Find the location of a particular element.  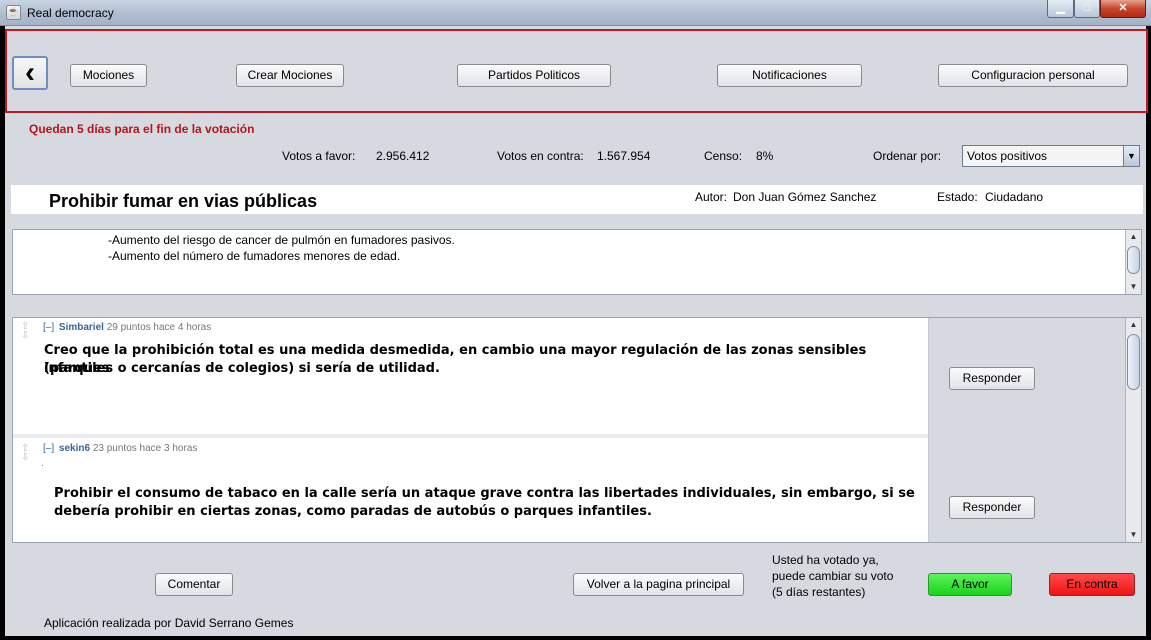

vote-status-line: (5 días restantes) is located at coordinates (819, 592).